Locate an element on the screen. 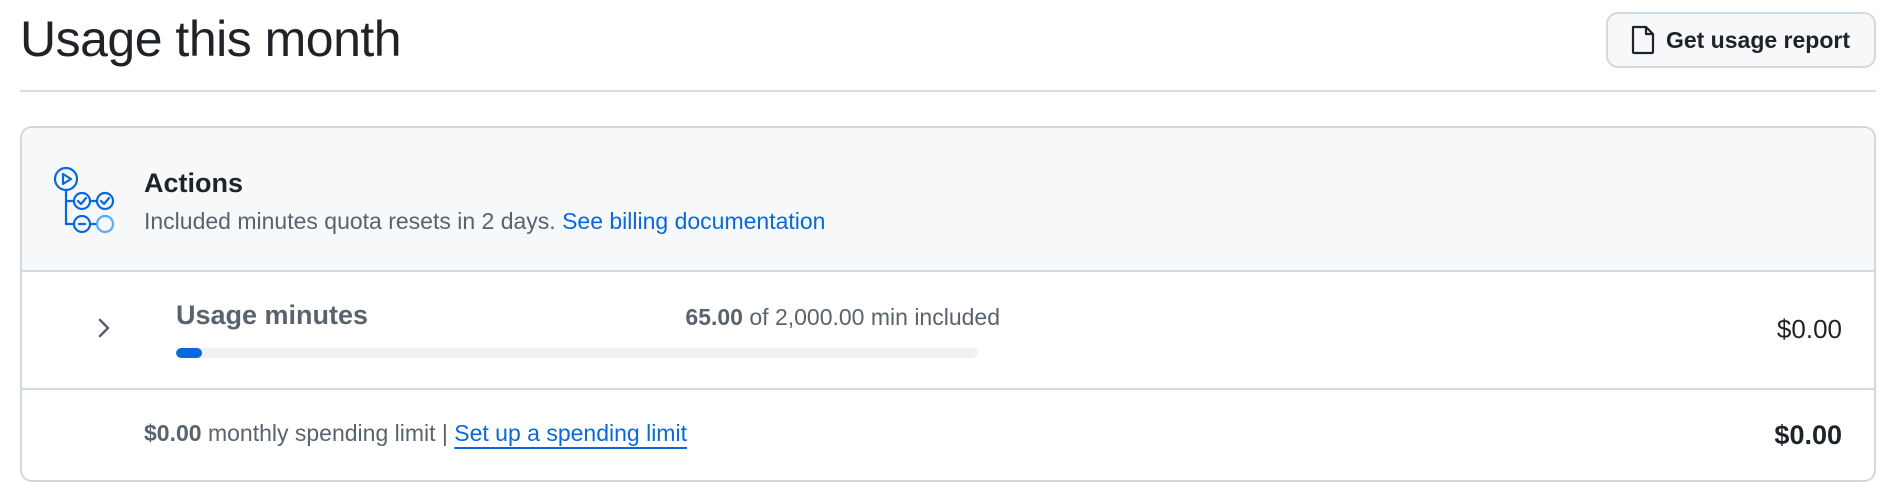 This screenshot has width=1890, height=498. usage-progress-bar is located at coordinates (577, 353).